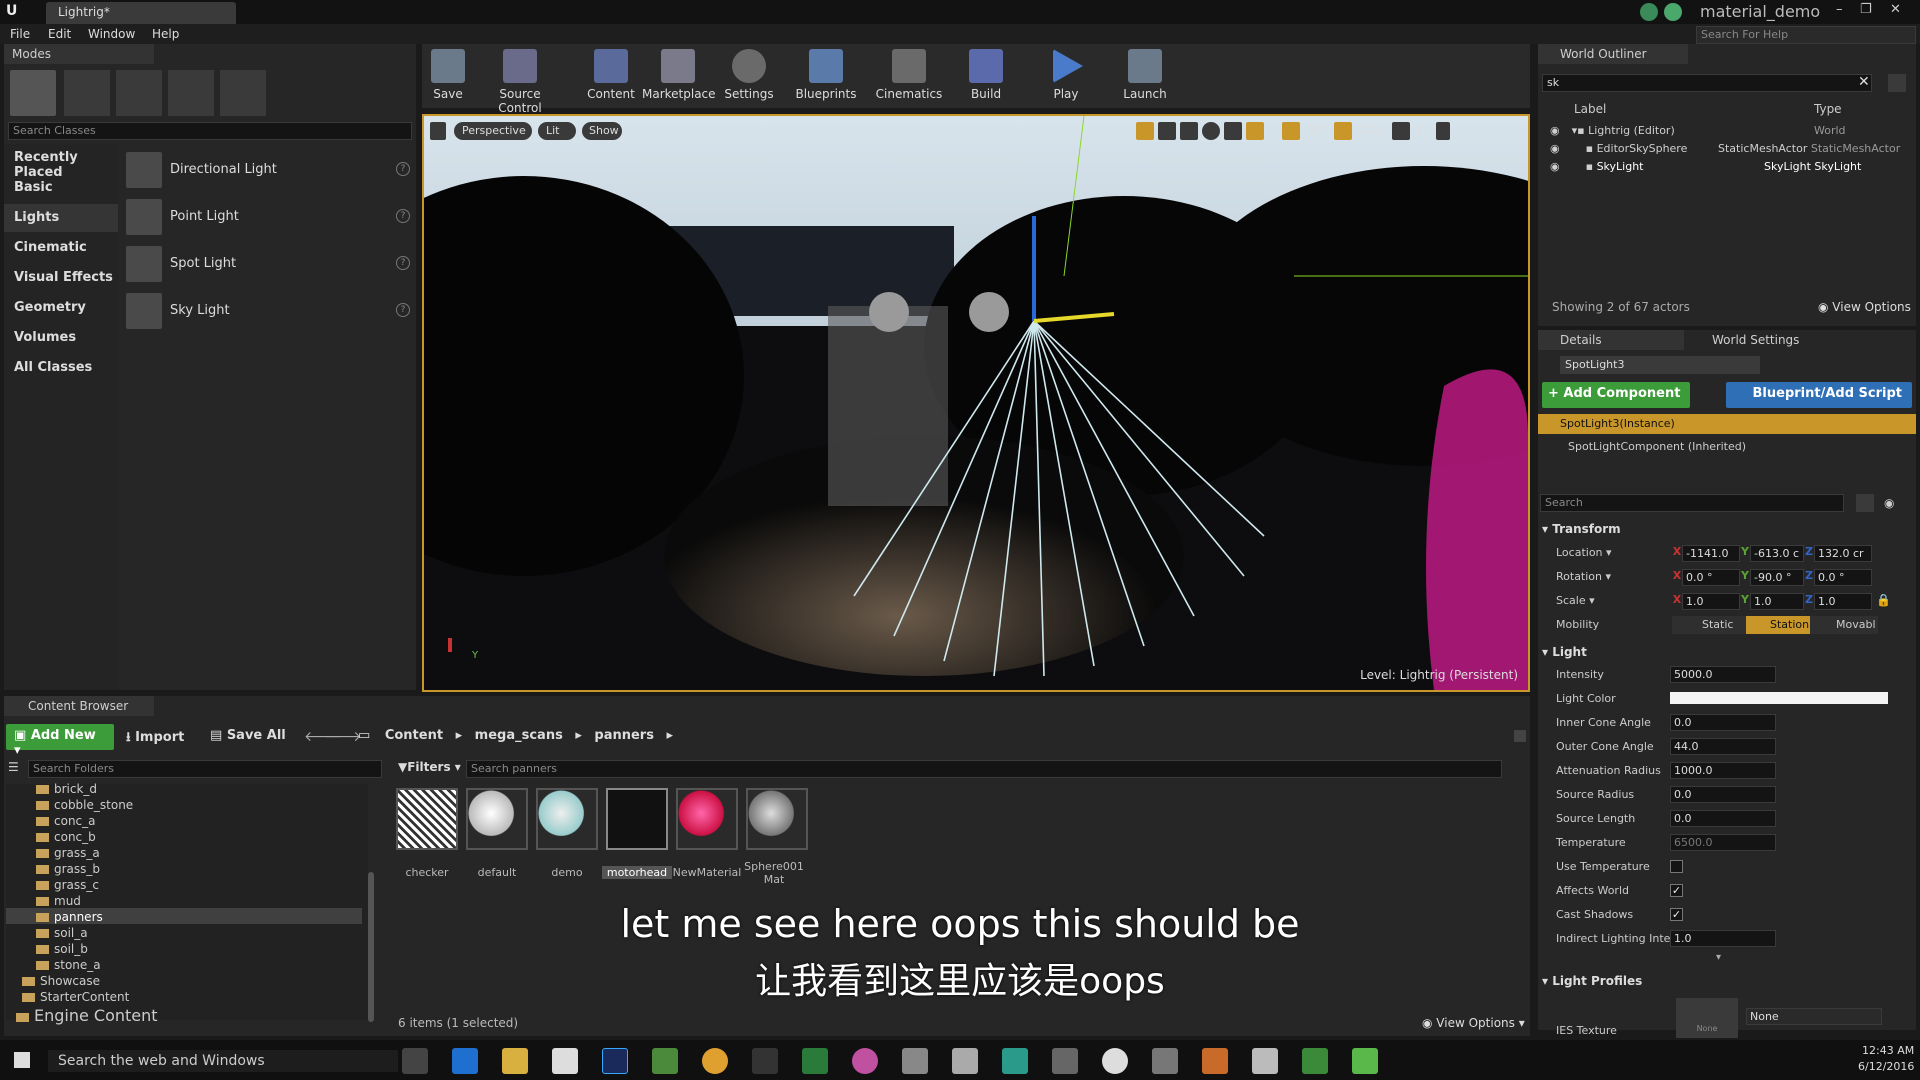 Image resolution: width=1920 pixels, height=1080 pixels. Describe the element at coordinates (141, 13) in the screenshot. I see `document-tab: Lightrig*` at that location.